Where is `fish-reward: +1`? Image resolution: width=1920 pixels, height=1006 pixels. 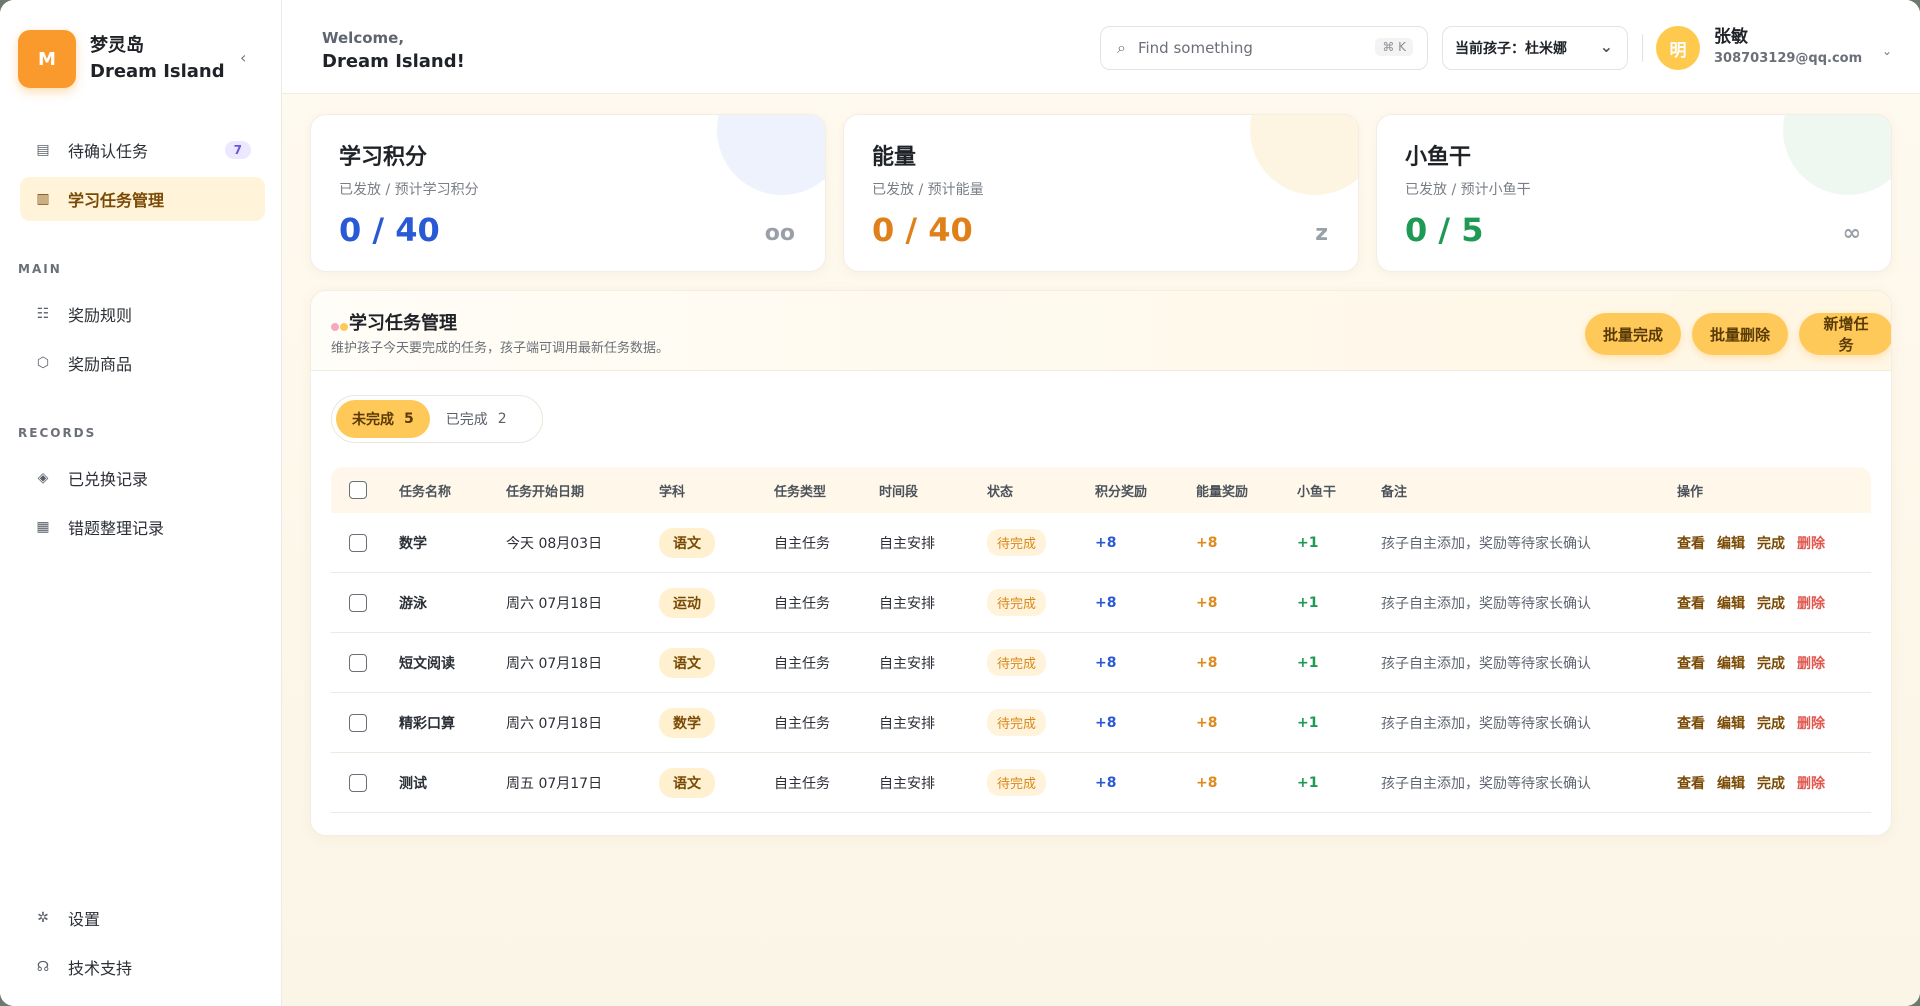
fish-reward: +1 is located at coordinates (1308, 722).